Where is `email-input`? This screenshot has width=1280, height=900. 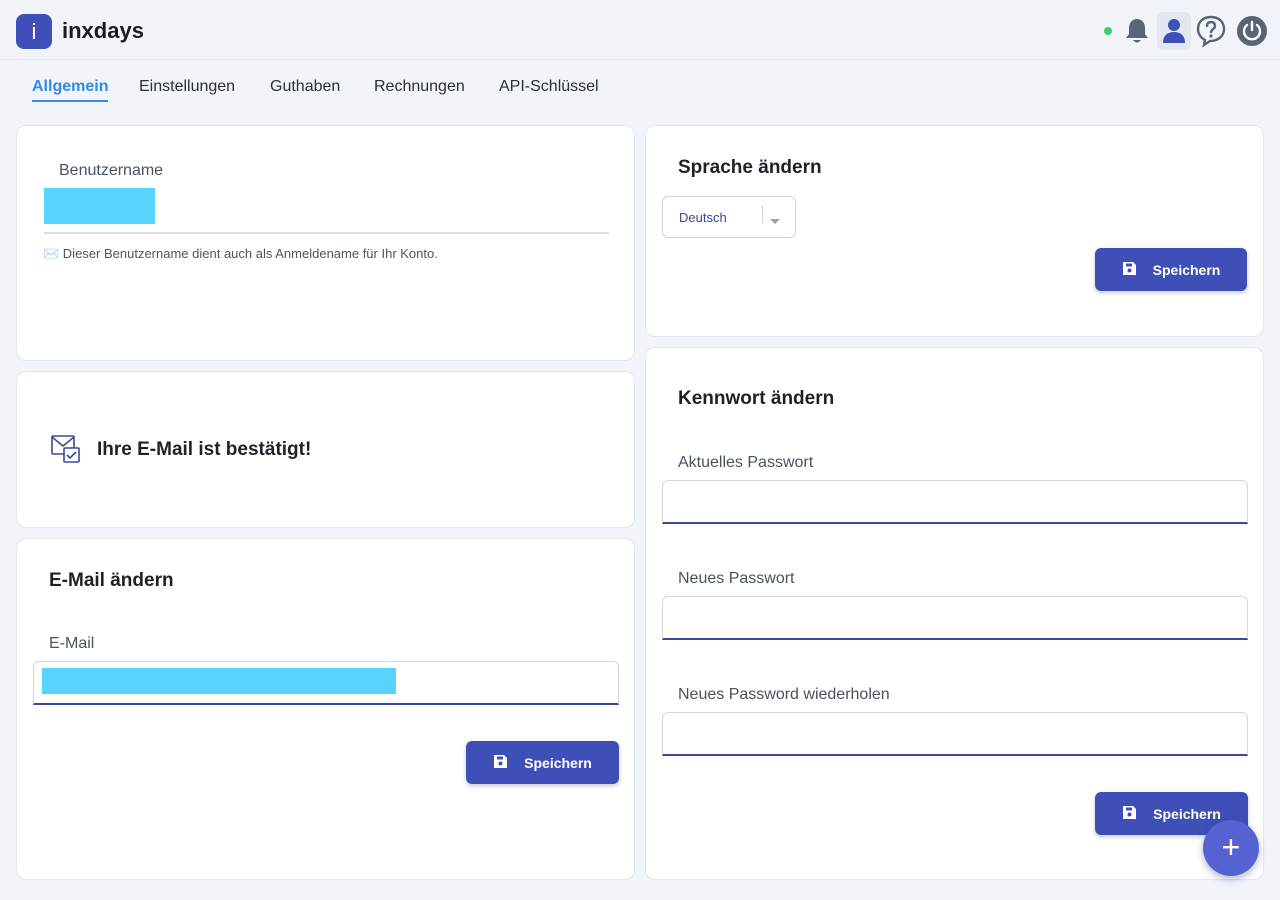
email-input is located at coordinates (326, 683).